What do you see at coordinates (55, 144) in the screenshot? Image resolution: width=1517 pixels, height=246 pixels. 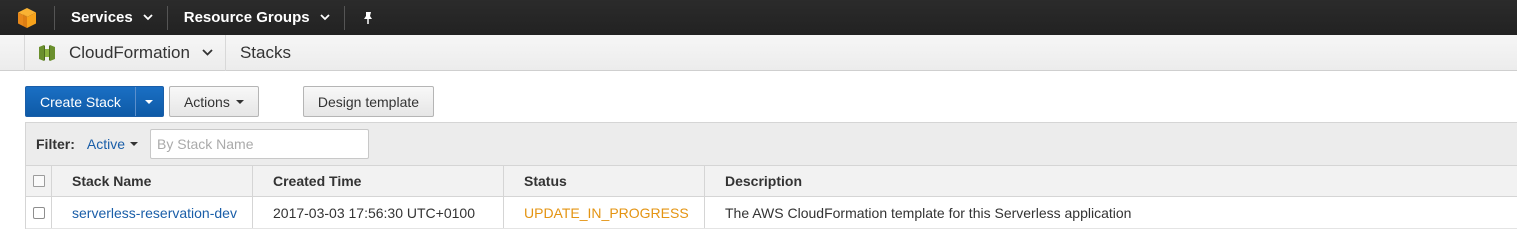 I see `filter-label: Filter:` at bounding box center [55, 144].